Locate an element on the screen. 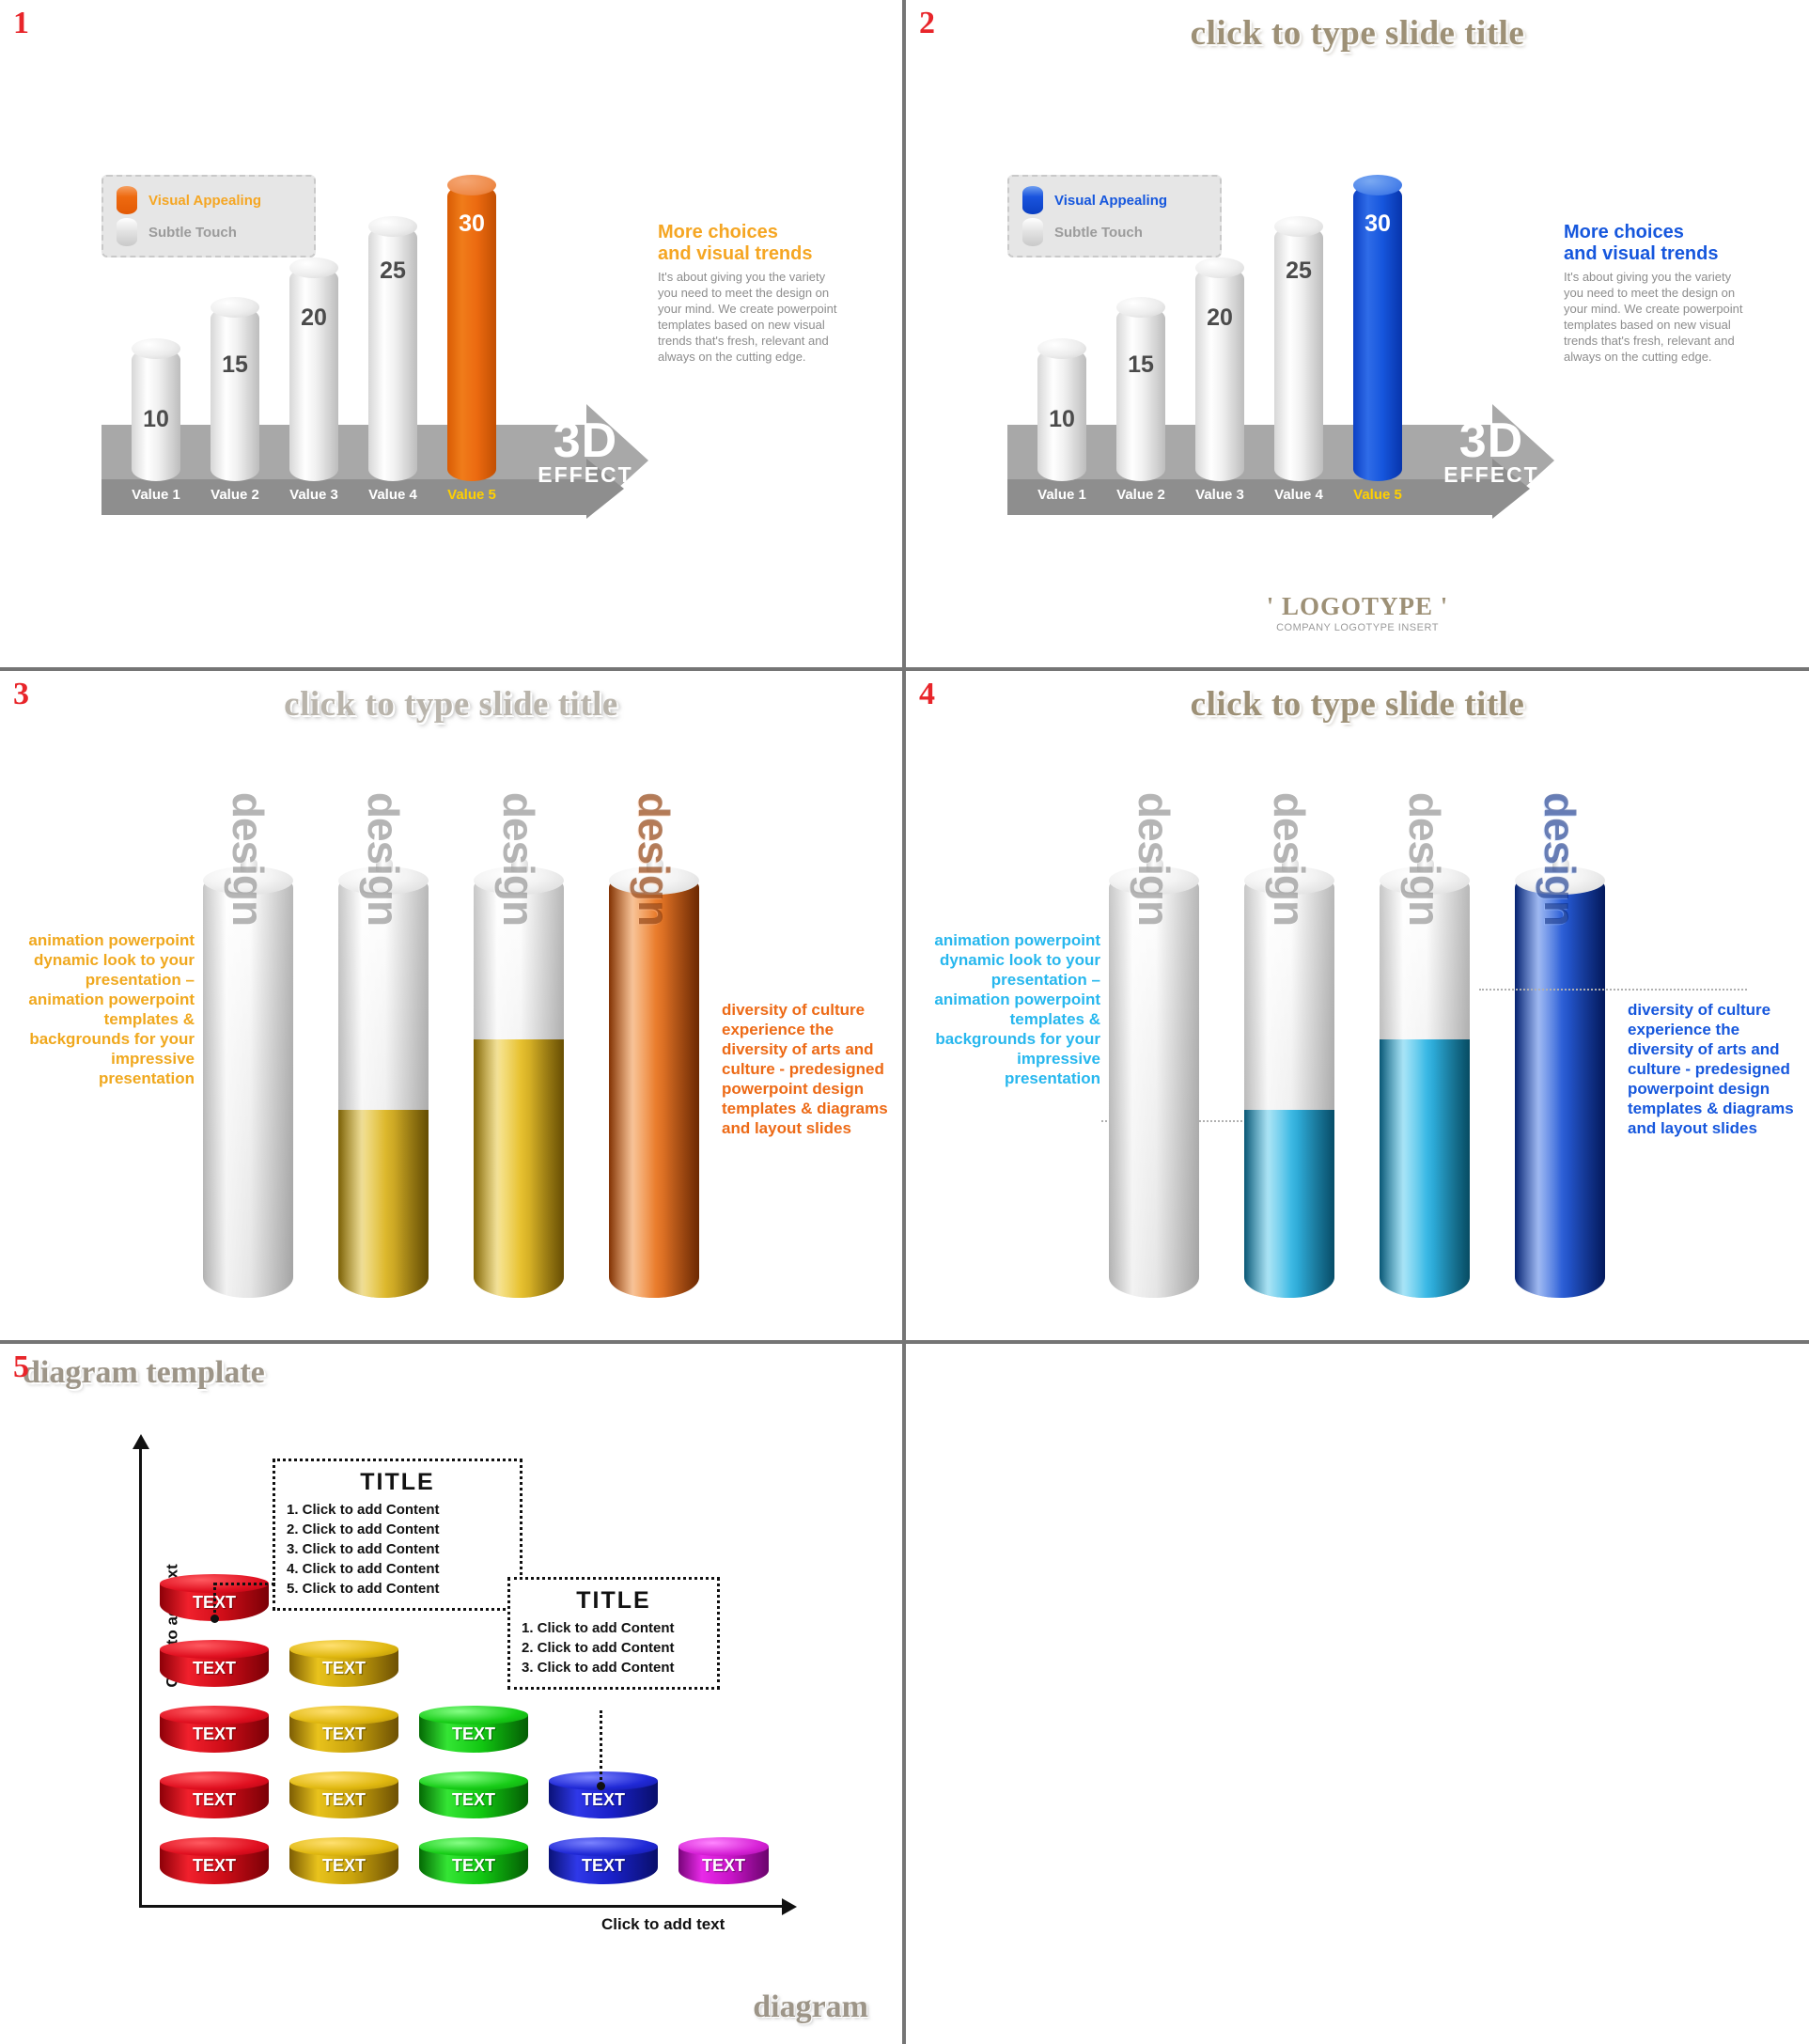 The height and width of the screenshot is (2044, 1809). bar-value-label: 30 is located at coordinates (472, 224).